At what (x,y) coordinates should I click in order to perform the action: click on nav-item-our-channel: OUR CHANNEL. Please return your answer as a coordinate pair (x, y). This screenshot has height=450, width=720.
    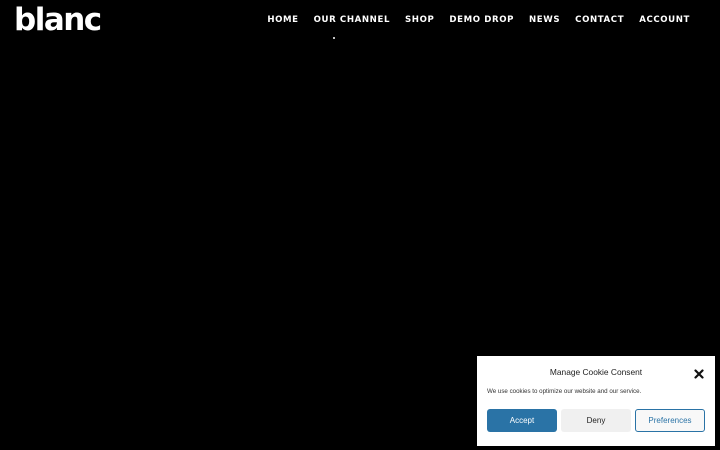
    Looking at the image, I should click on (352, 20).